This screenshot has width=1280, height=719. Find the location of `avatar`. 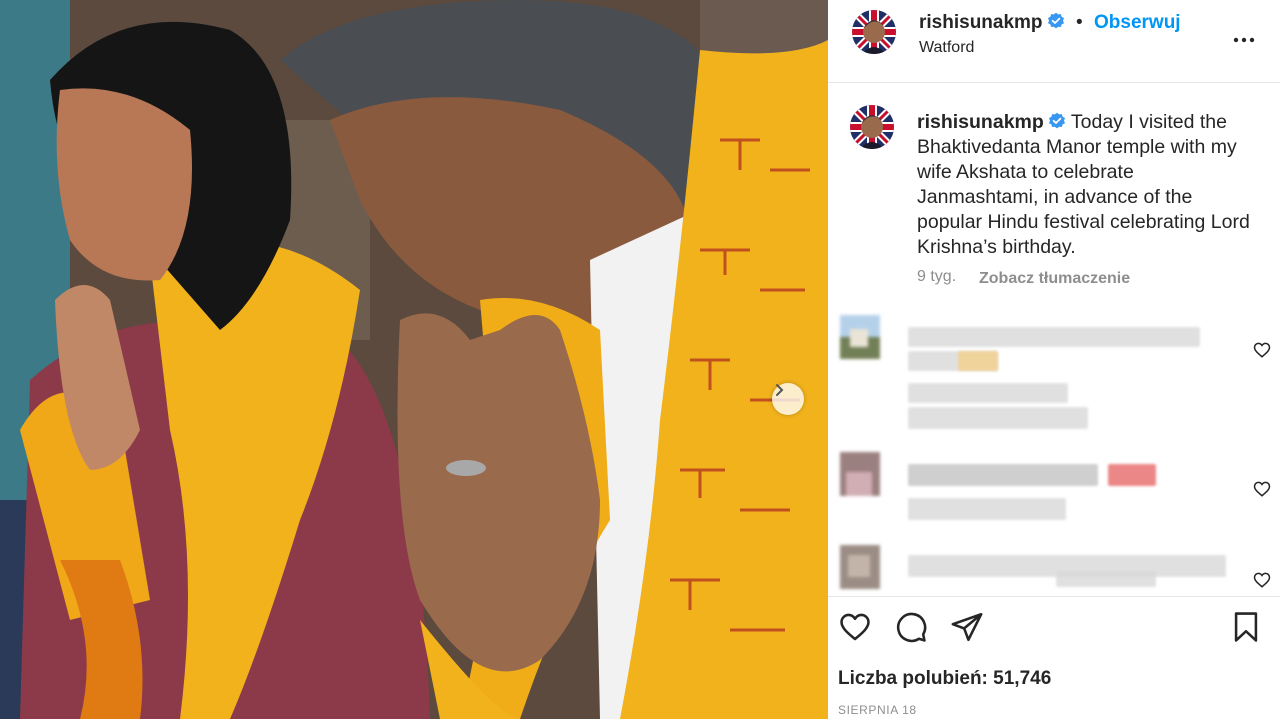

avatar is located at coordinates (874, 32).